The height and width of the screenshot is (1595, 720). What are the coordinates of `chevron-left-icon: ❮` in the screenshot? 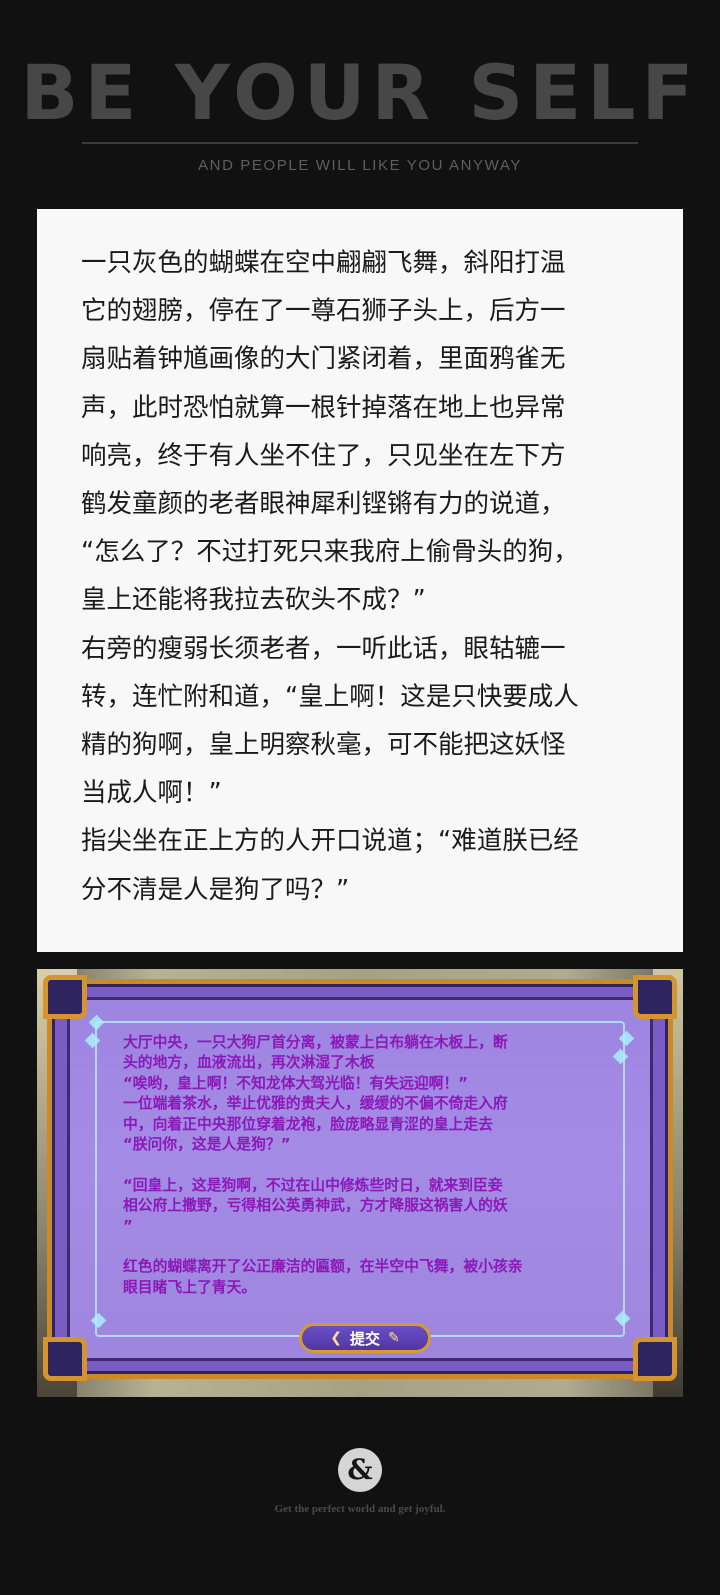 It's located at (336, 1338).